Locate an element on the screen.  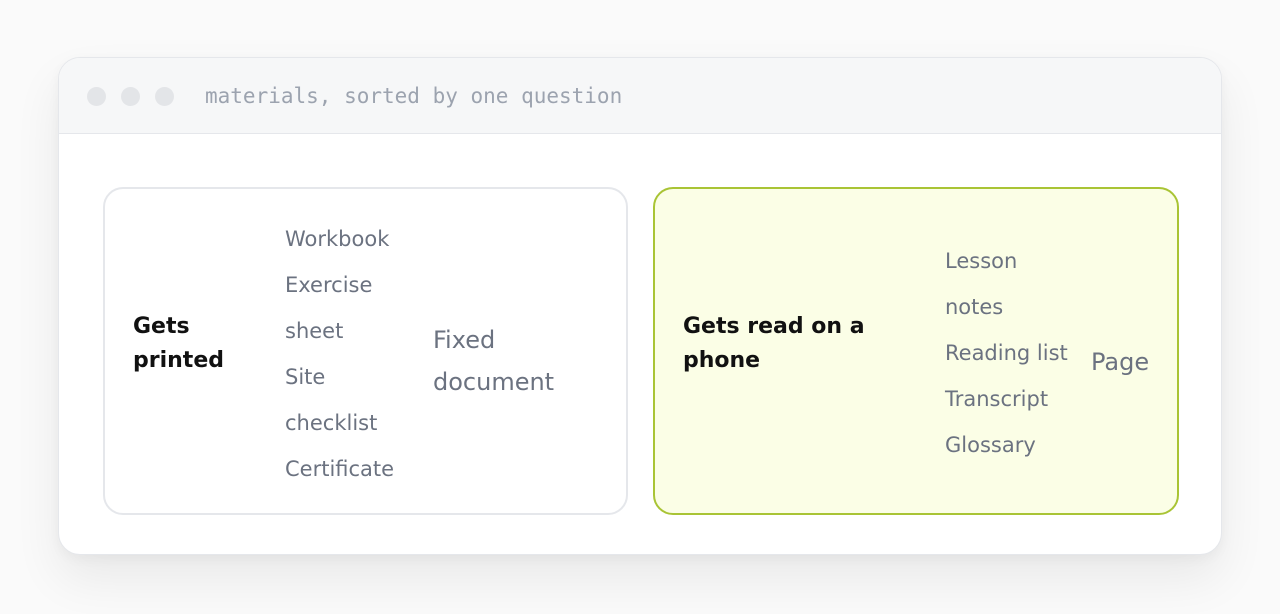
window-titlebar: materials, sorted by one question is located at coordinates (640, 96).